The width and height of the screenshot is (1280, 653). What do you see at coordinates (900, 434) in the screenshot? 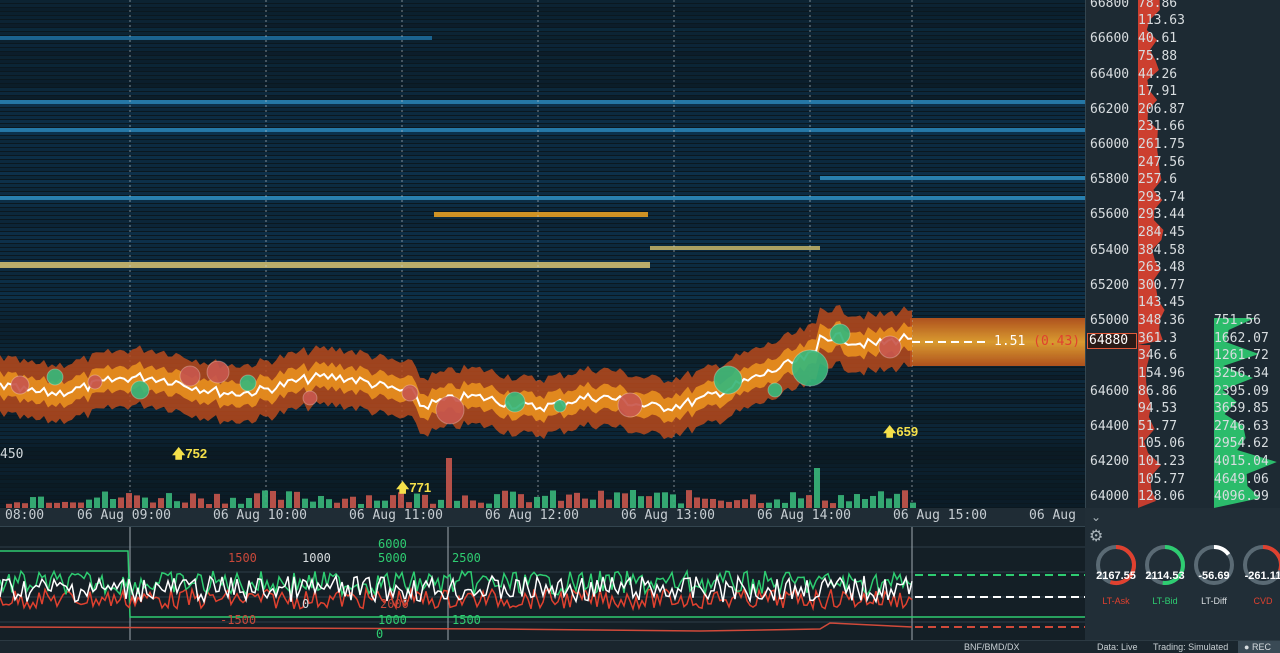
I see `trade-marker: 🡅659` at bounding box center [900, 434].